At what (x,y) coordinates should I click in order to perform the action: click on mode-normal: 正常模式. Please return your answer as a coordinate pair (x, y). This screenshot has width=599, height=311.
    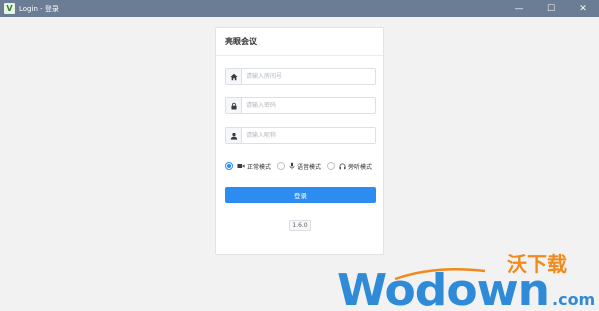
    Looking at the image, I should click on (248, 166).